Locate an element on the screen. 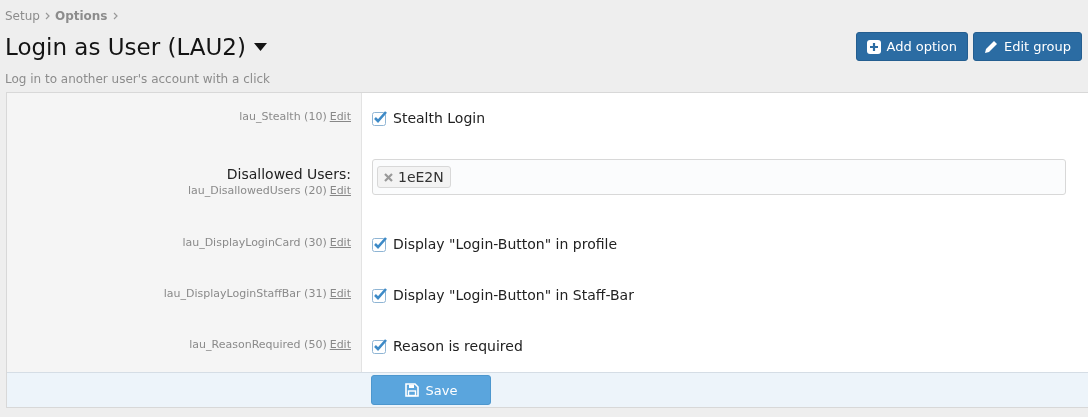 This screenshot has height=417, width=1088. option-id: lau_DisplayLoginStaffBar (31) is located at coordinates (245, 293).